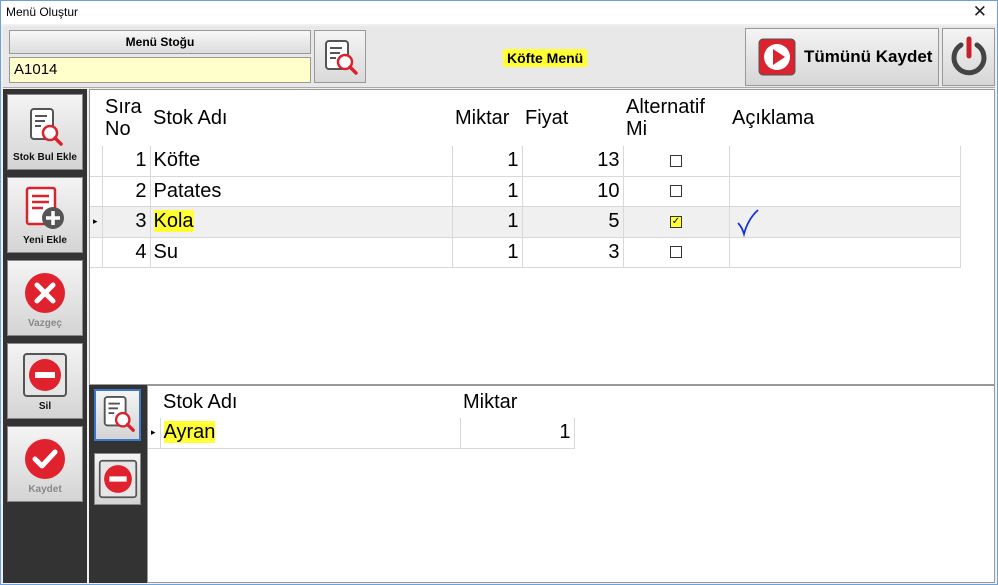 This screenshot has height=585, width=998. Describe the element at coordinates (573, 191) in the screenshot. I see `cell-price: 10` at that location.